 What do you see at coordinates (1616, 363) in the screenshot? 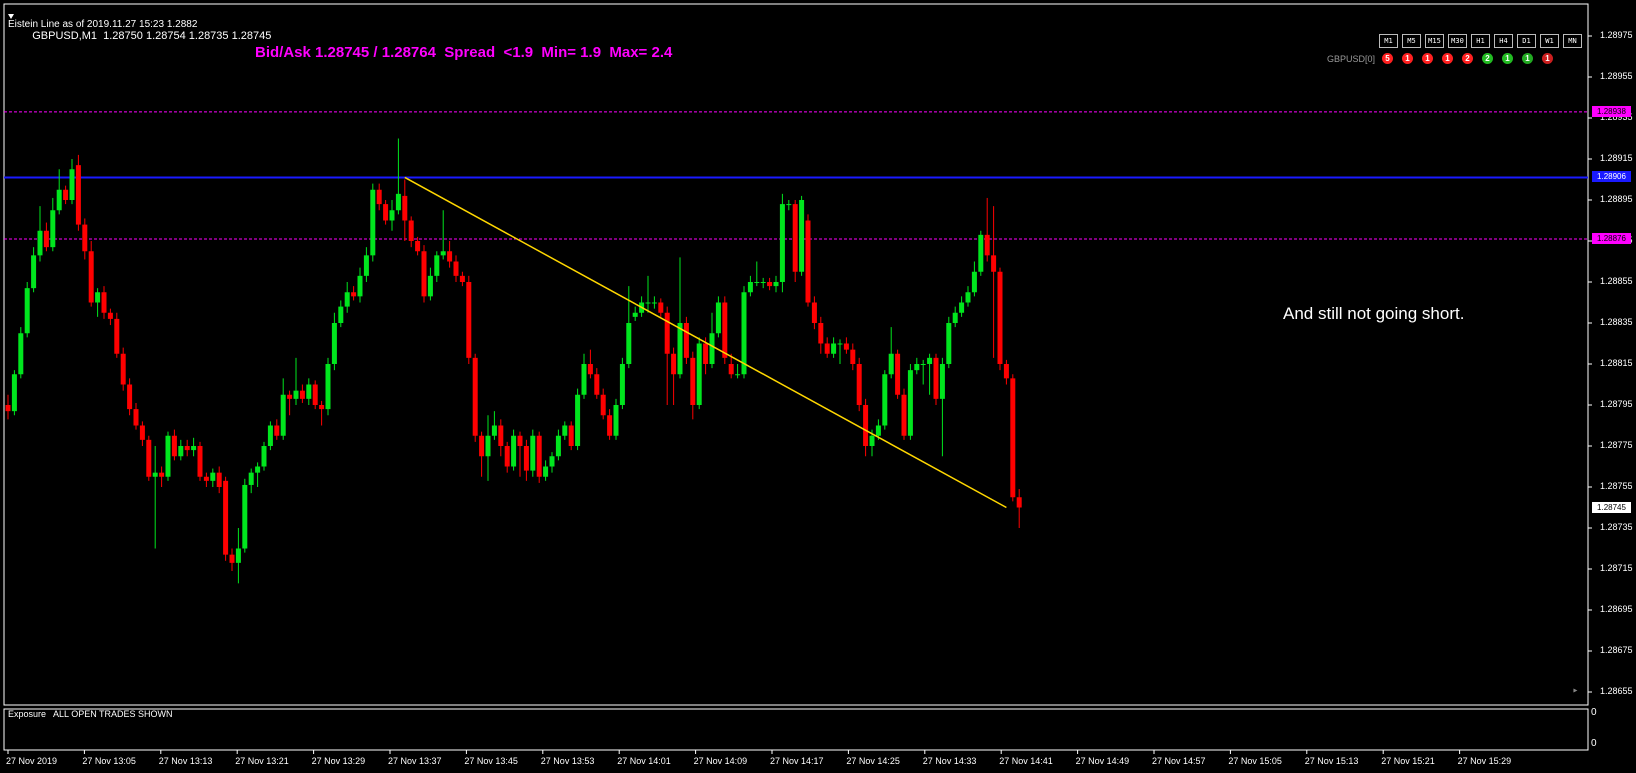
I see `price-tick-label: 1.28815` at bounding box center [1616, 363].